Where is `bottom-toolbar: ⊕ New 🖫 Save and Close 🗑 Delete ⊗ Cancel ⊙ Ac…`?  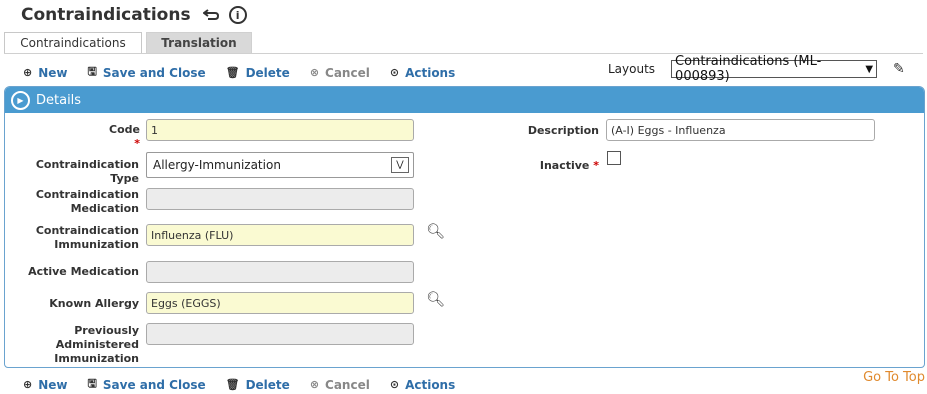 bottom-toolbar: ⊕ New 🖫 Save and Close 🗑 Delete ⊗ Cancel ⊙ Ac… is located at coordinates (249, 384).